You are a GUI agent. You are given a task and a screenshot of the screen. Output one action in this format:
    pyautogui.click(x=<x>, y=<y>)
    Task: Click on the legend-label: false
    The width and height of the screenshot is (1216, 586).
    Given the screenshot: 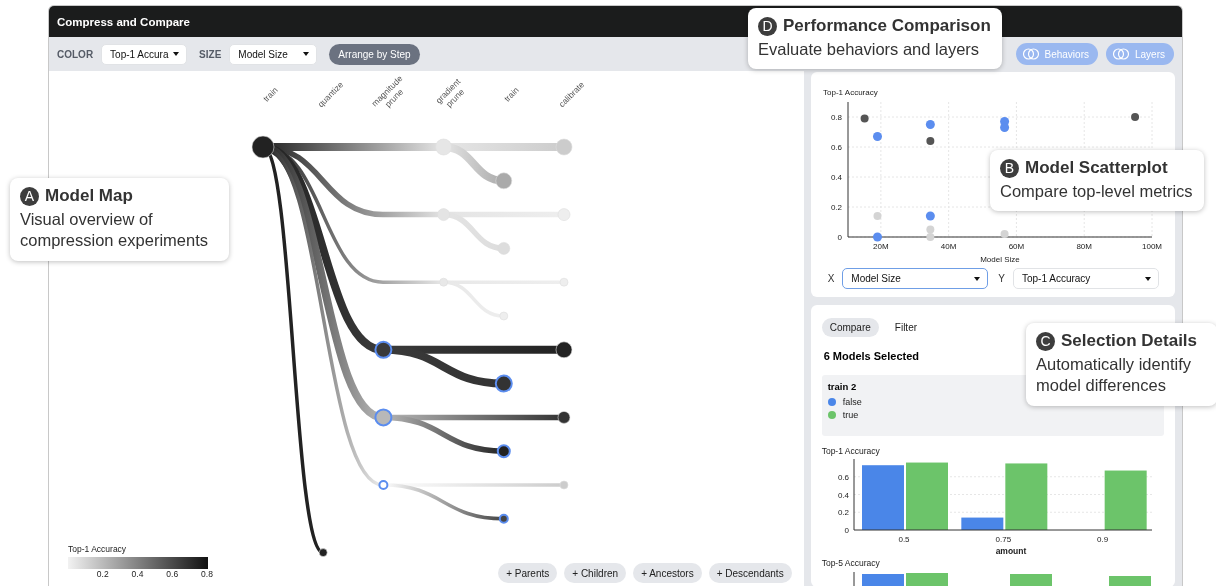 What is the action you would take?
    pyautogui.click(x=852, y=402)
    